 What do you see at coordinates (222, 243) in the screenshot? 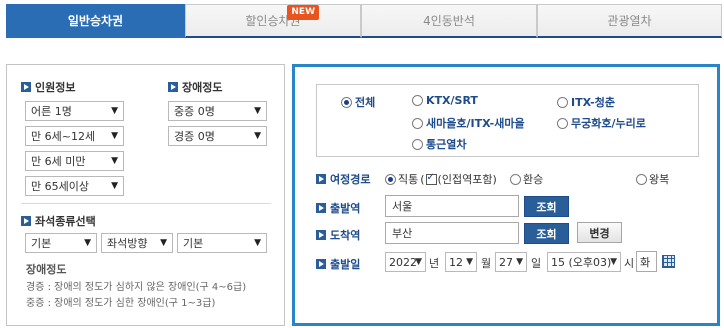
I see `seat-option-select-3: 기본 ▼` at bounding box center [222, 243].